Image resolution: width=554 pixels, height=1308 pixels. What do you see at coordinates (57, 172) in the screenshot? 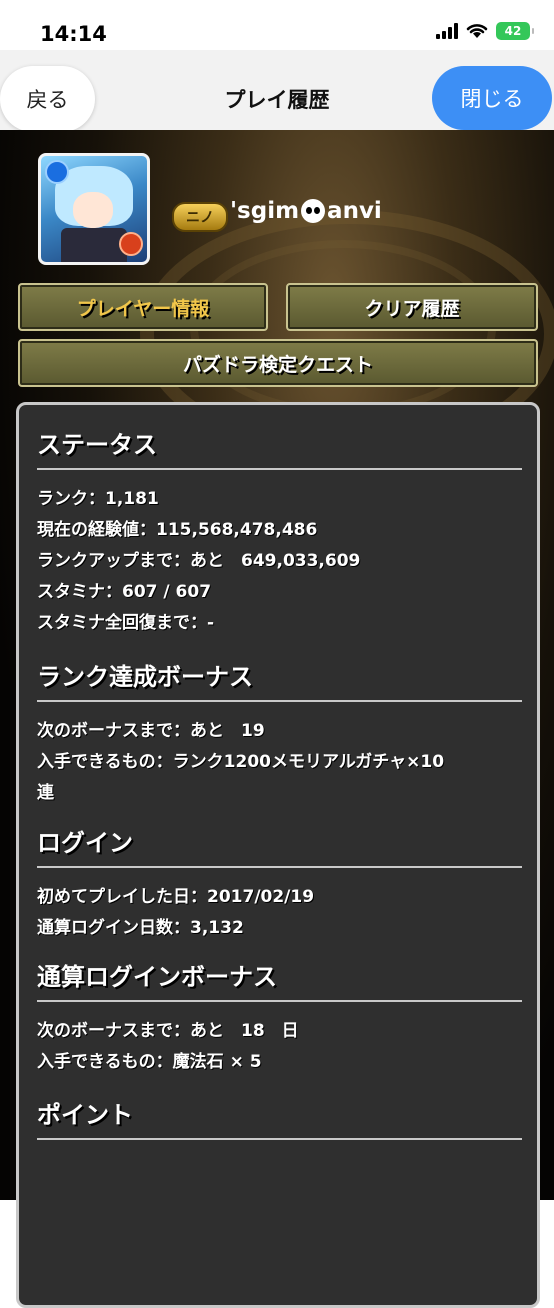
I see `water-attribute-icon` at bounding box center [57, 172].